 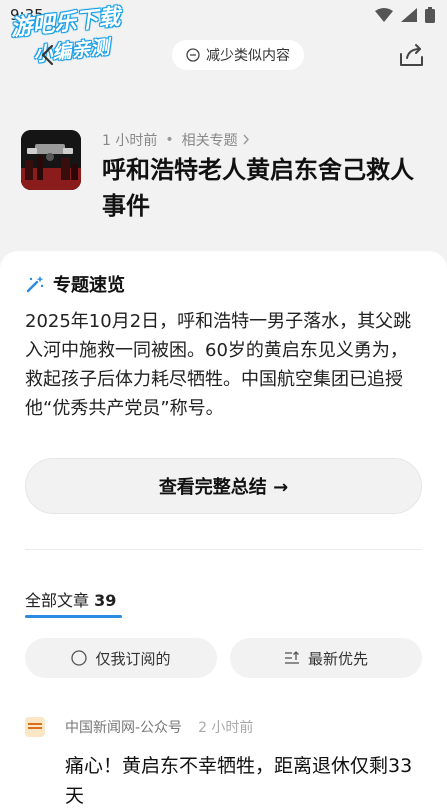 I want to click on article-count: 39, so click(x=105, y=600).